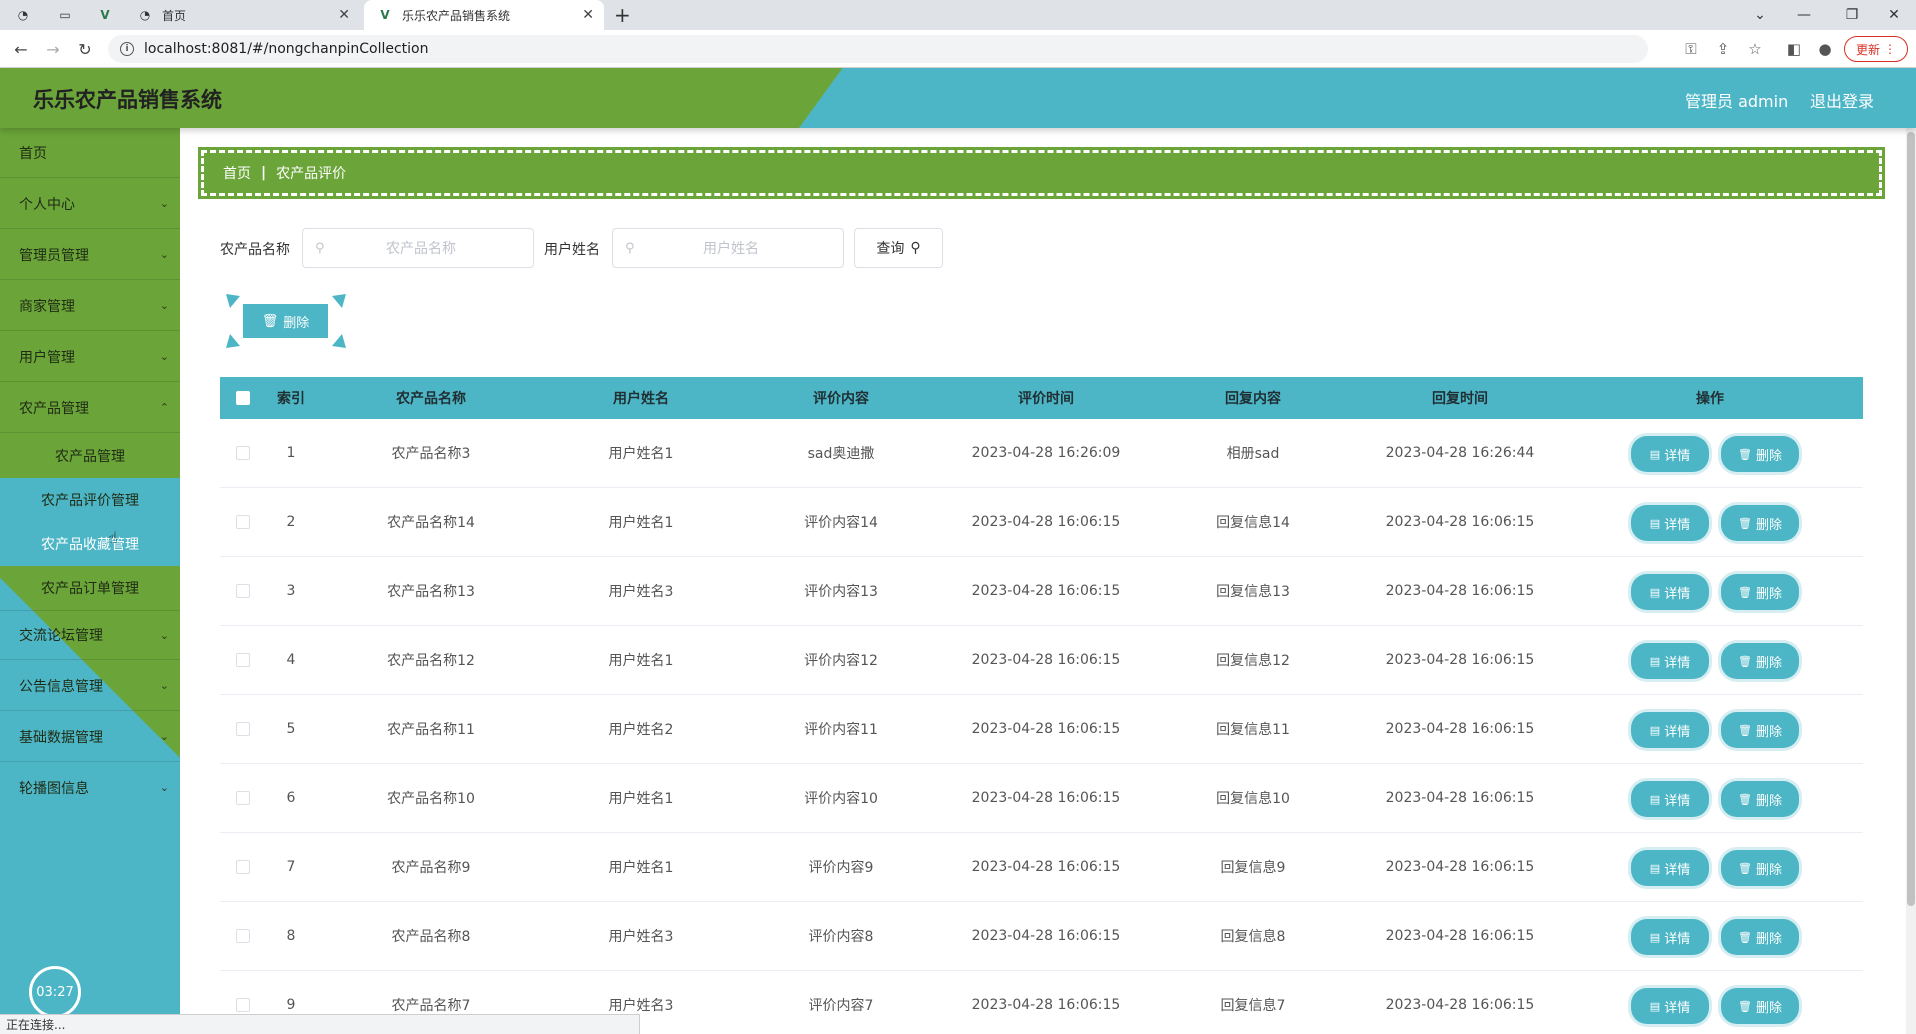 Image resolution: width=1916 pixels, height=1034 pixels. I want to click on sidebar-item-basedata: 基础数据管理 ⌄, so click(90, 737).